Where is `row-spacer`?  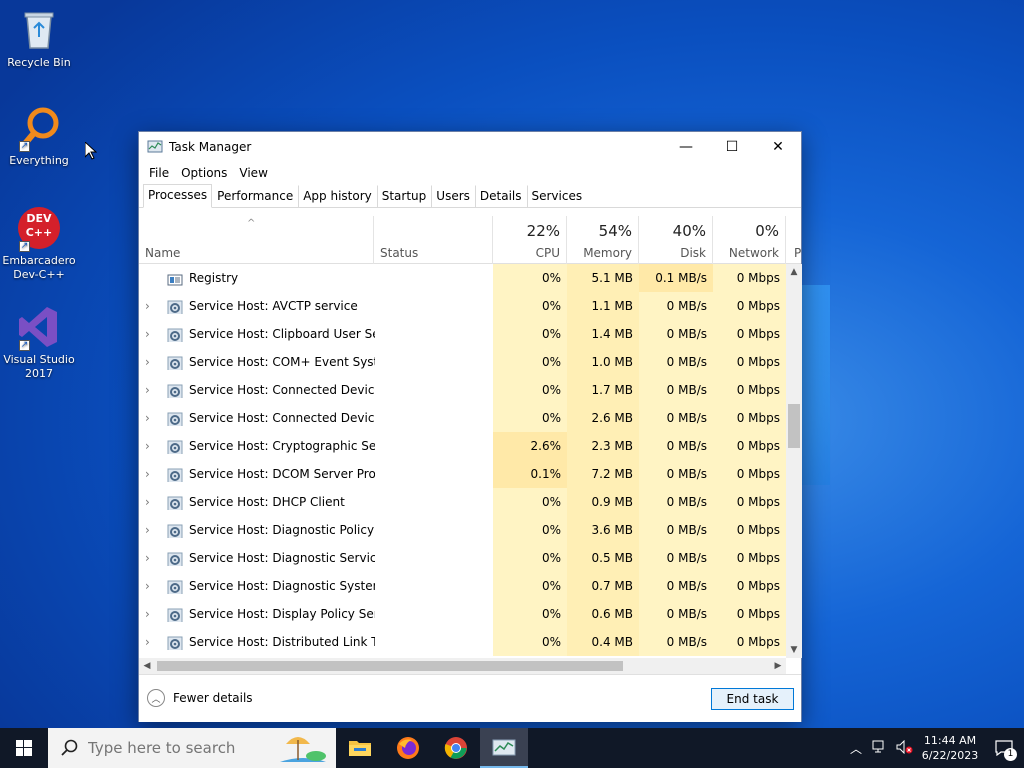 row-spacer is located at coordinates (152, 278).